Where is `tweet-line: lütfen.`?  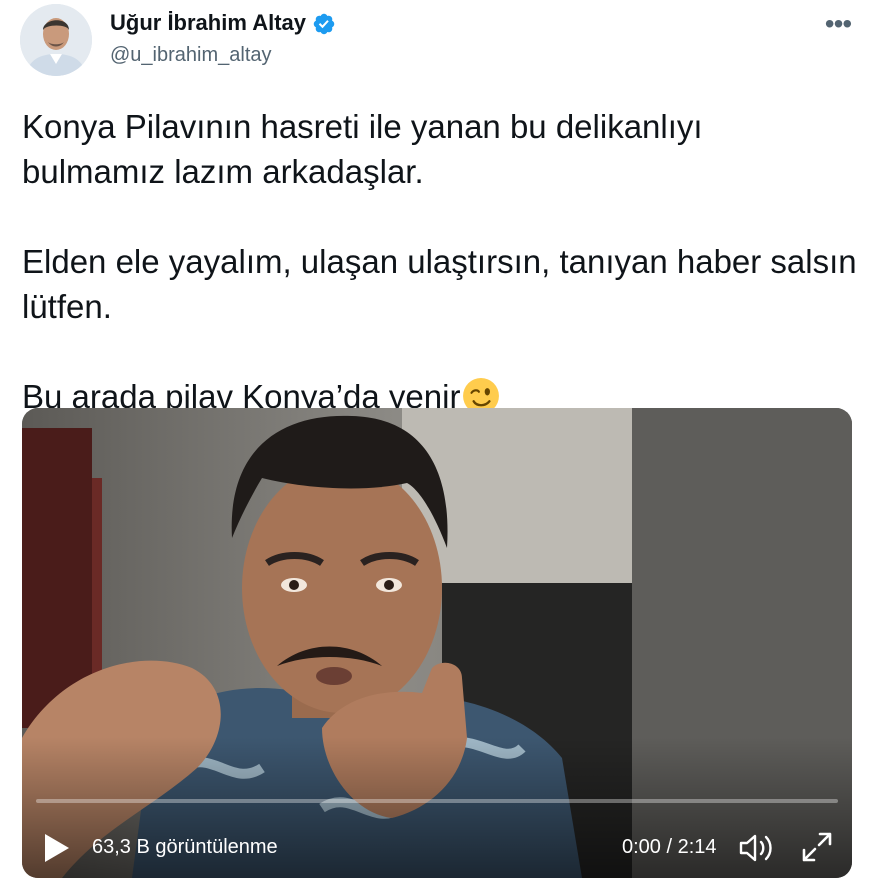
tweet-line: lütfen. is located at coordinates (67, 306).